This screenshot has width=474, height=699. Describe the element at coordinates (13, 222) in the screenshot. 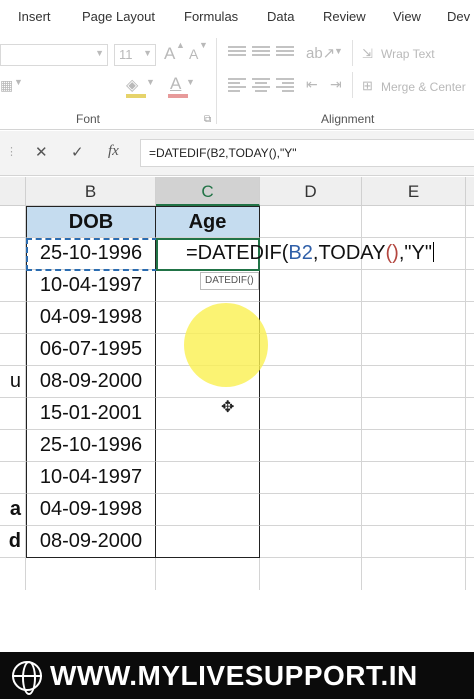

I see `cell-a1` at that location.